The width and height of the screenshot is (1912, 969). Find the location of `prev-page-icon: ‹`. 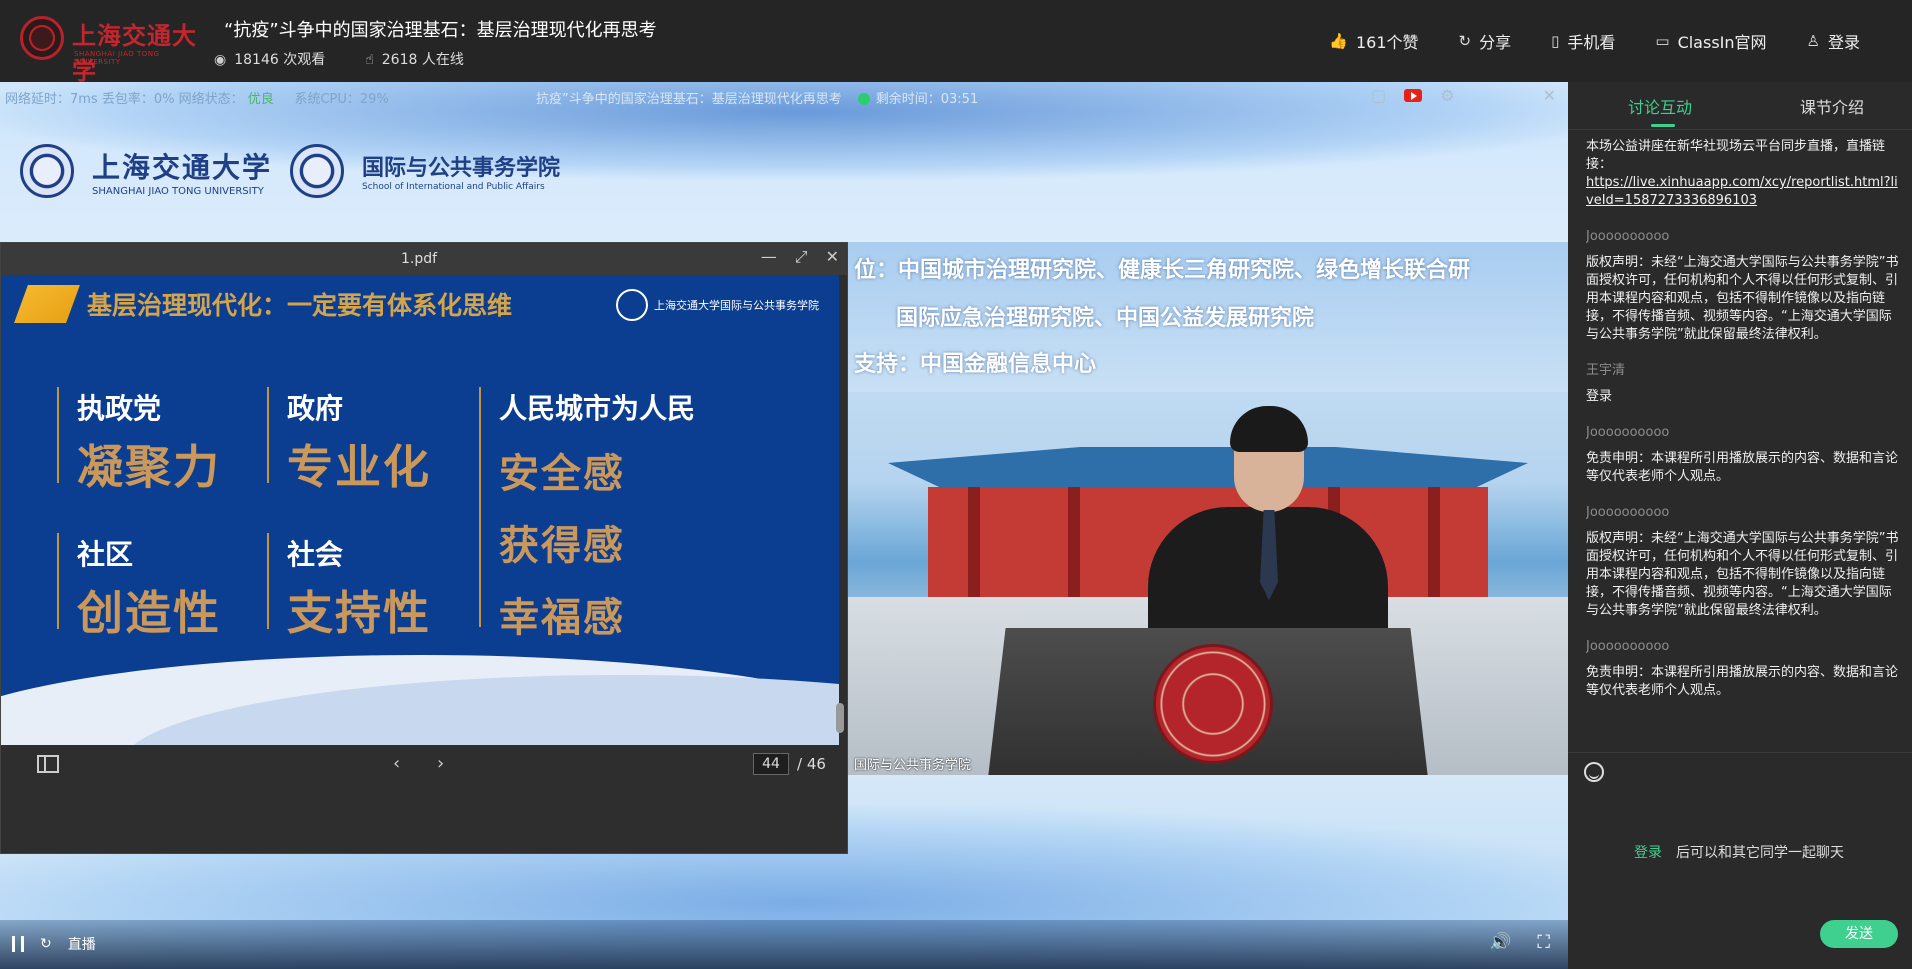

prev-page-icon: ‹ is located at coordinates (396, 763).